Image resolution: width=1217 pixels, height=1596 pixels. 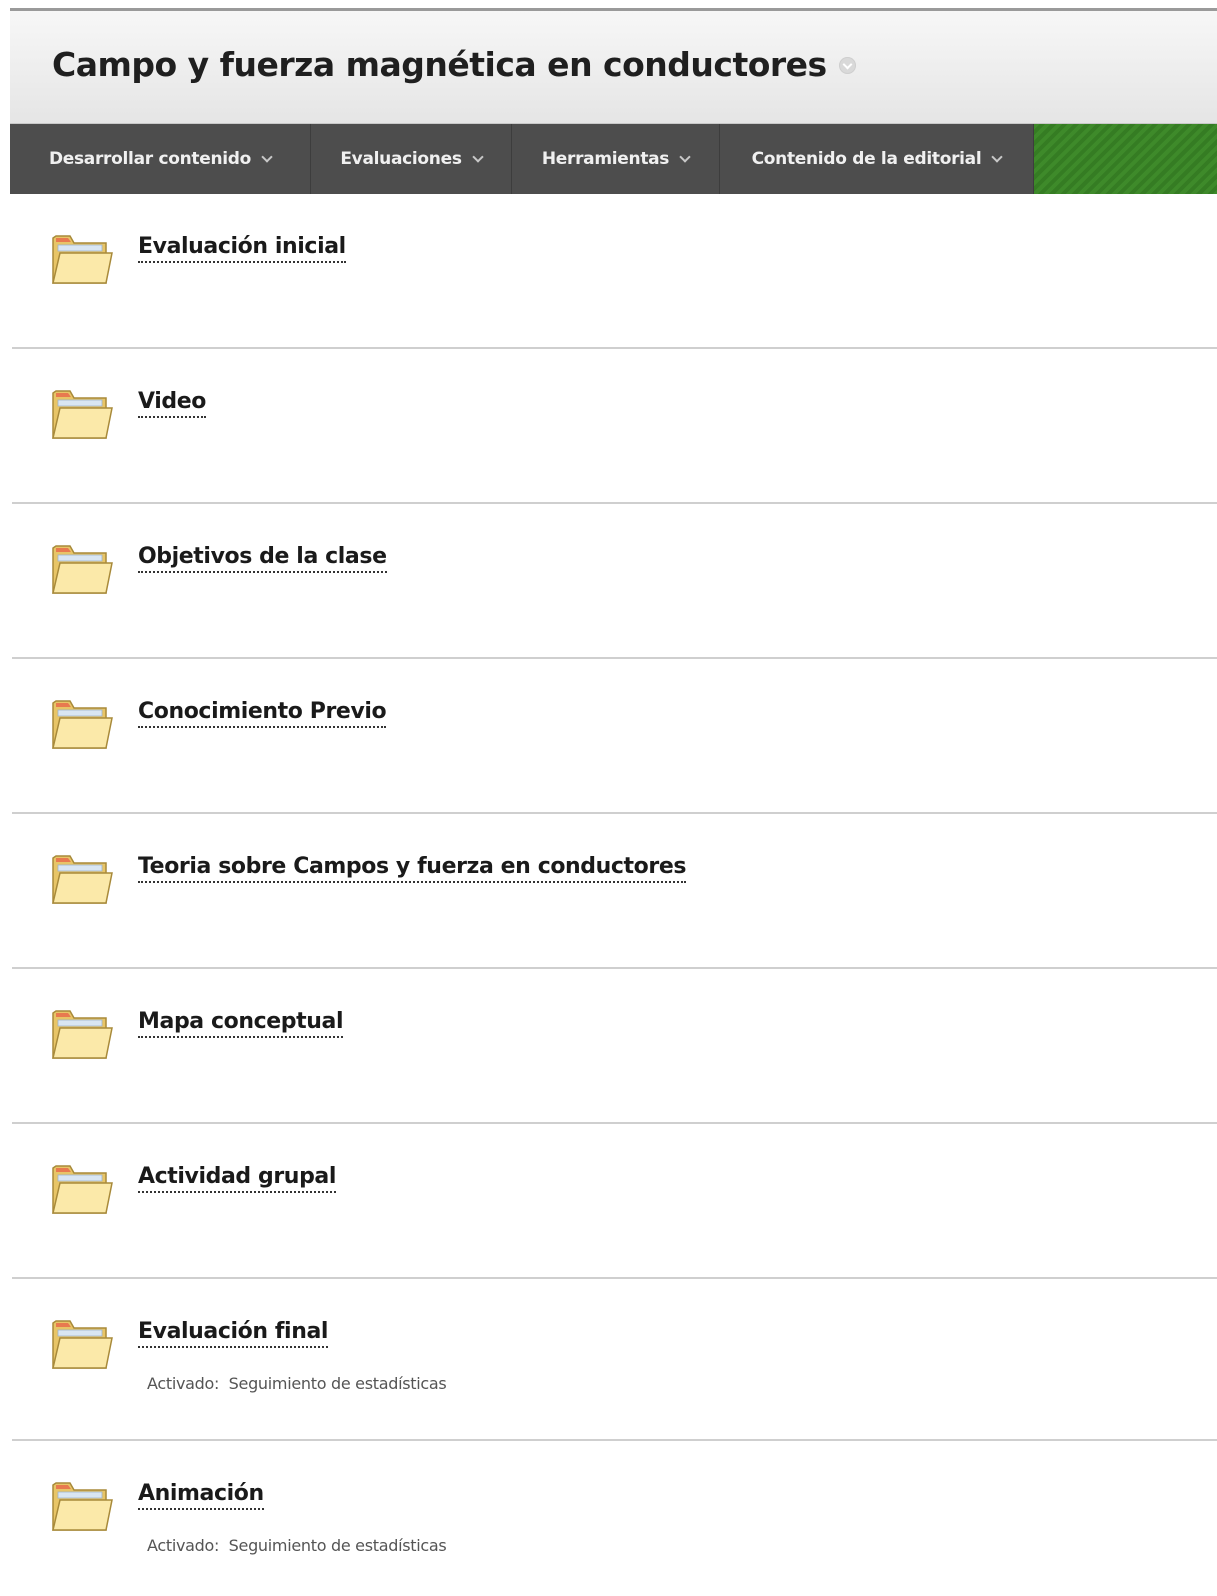 I want to click on menu-label: Contenido de la editorial, so click(x=866, y=159).